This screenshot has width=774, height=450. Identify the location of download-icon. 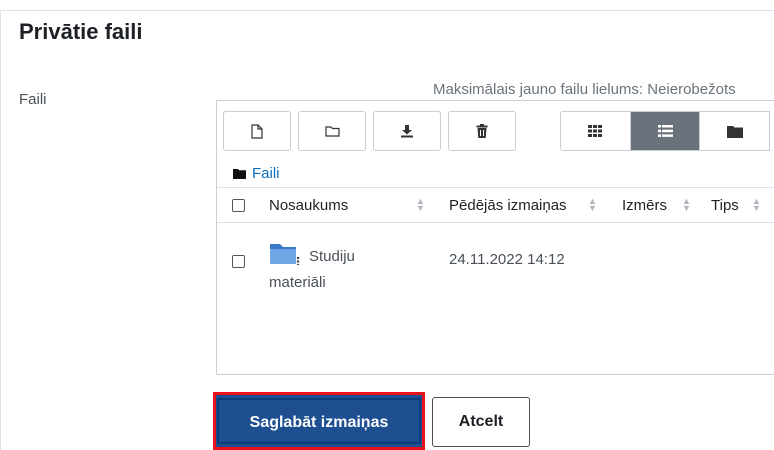
(407, 131).